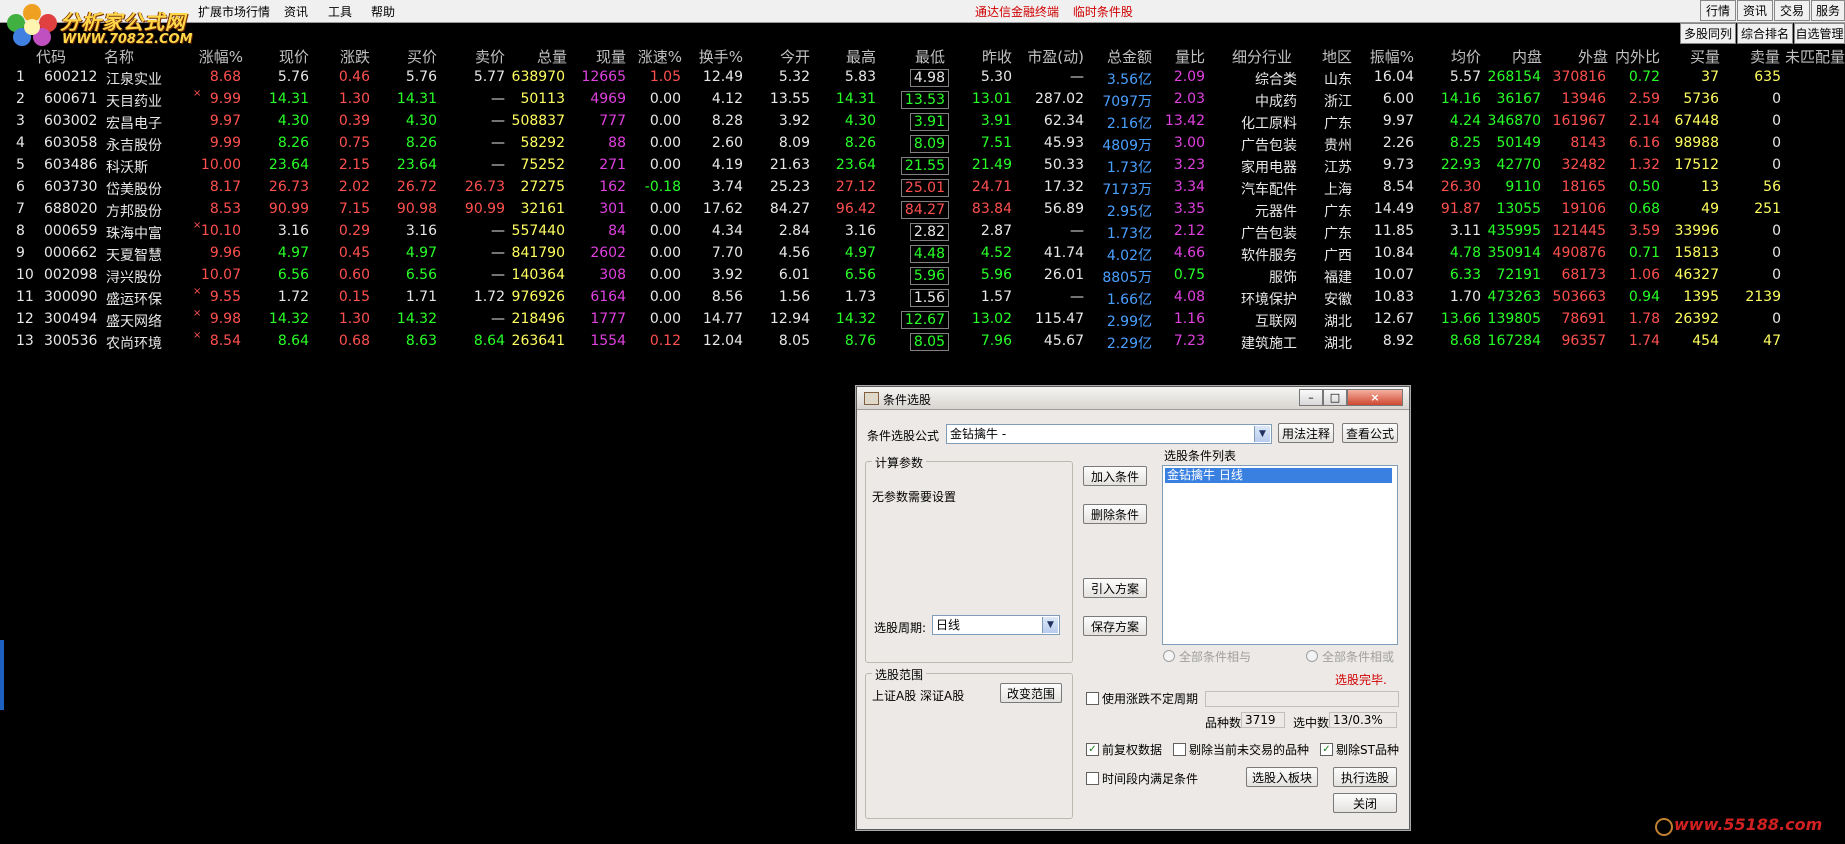 The image size is (1845, 844). What do you see at coordinates (1466, 56) in the screenshot?
I see `col-header-avg-price: 均价` at bounding box center [1466, 56].